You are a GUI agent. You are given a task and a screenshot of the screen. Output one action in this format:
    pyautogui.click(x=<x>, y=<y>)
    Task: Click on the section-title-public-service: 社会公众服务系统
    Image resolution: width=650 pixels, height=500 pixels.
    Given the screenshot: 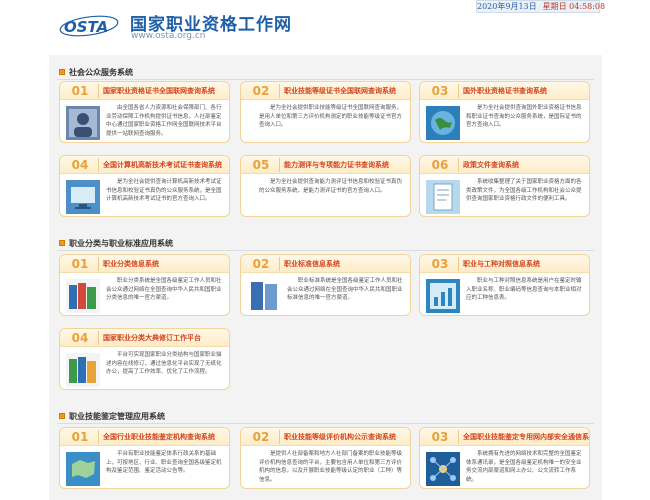 What is the action you would take?
    pyautogui.click(x=96, y=72)
    